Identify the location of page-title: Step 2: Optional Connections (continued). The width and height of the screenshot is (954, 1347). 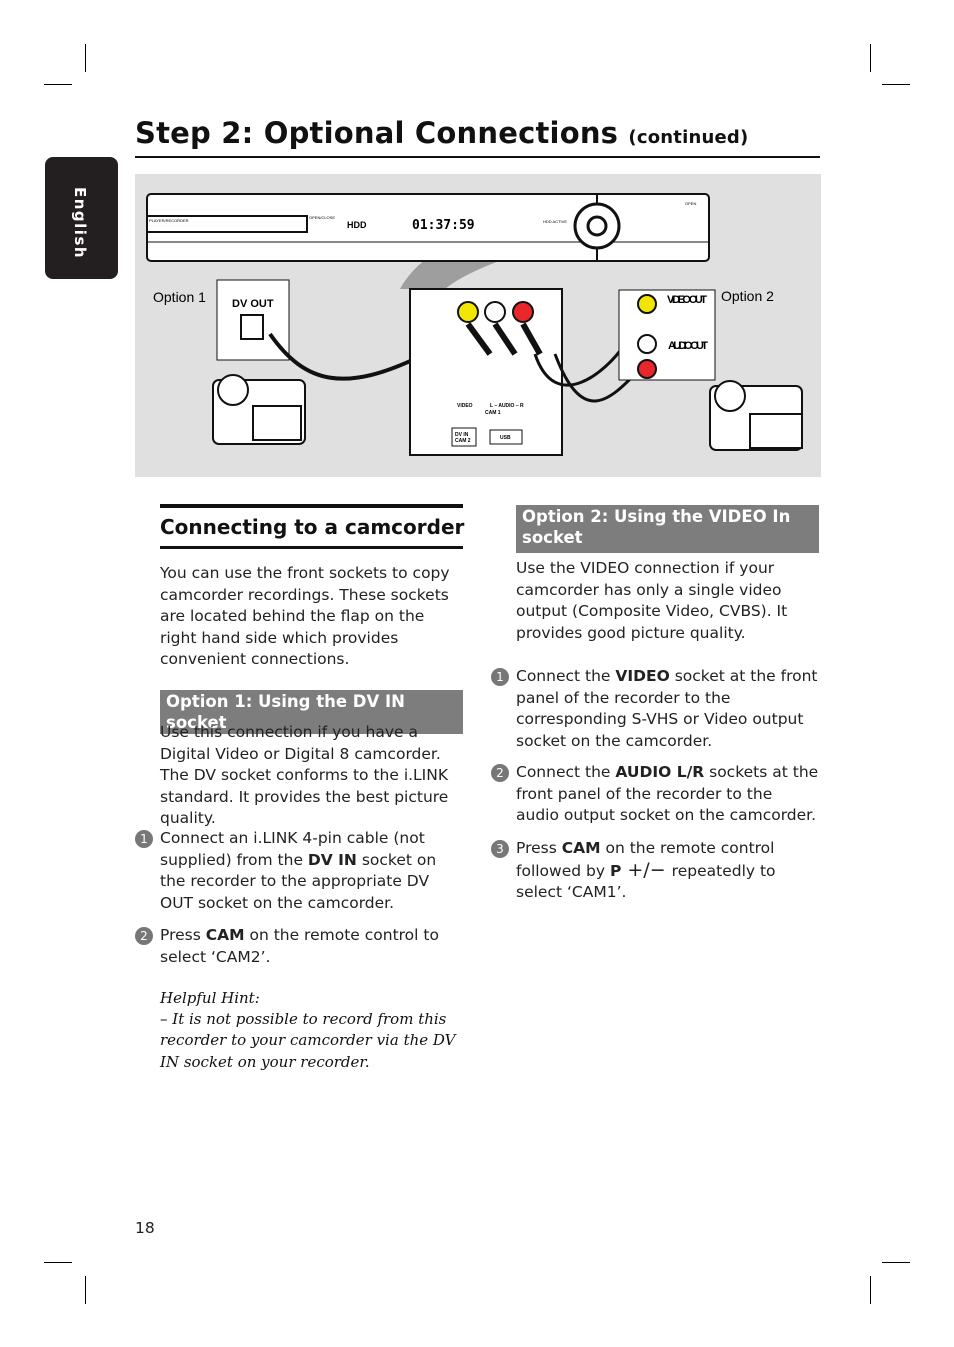
(441, 133).